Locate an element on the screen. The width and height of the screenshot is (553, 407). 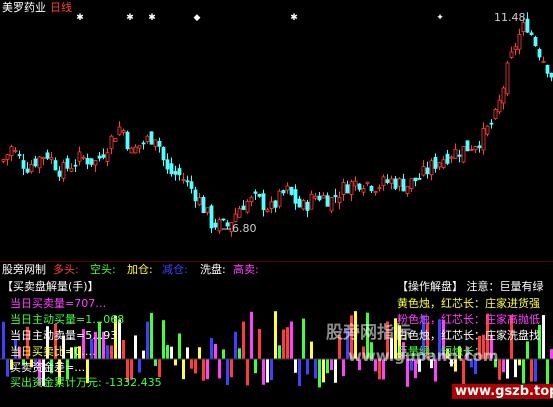
watermark-text: 股旁网指标 is located at coordinates (368, 333).